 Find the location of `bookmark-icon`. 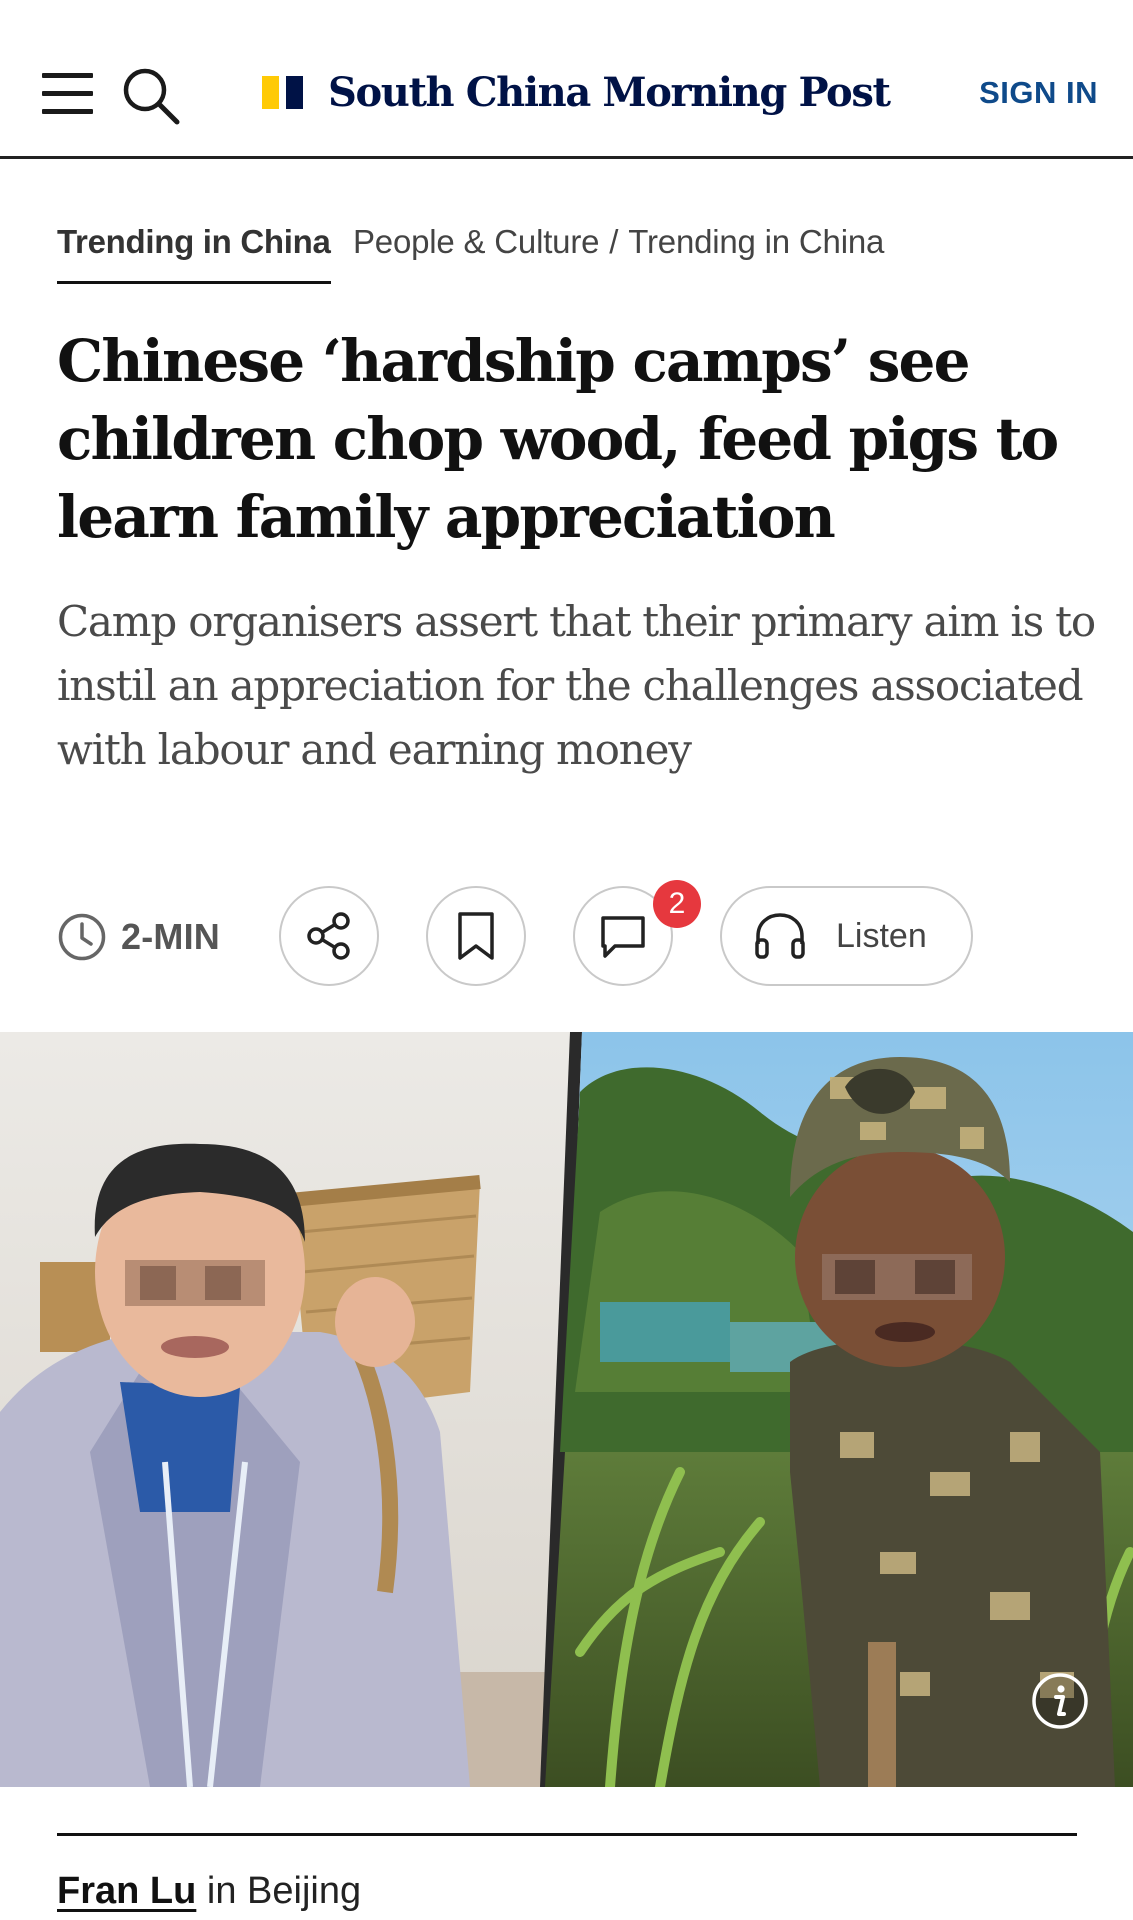

bookmark-icon is located at coordinates (476, 936).